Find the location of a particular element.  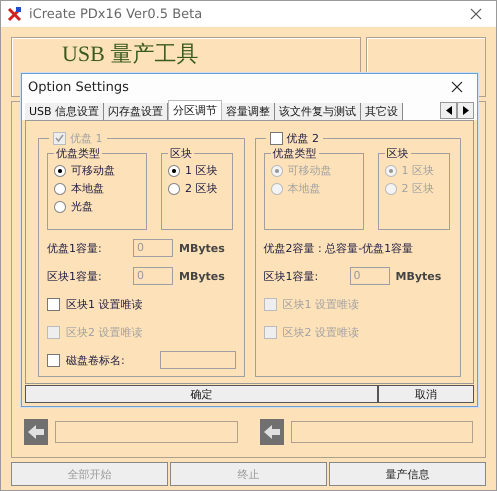

tab: 其它设 is located at coordinates (382, 111).